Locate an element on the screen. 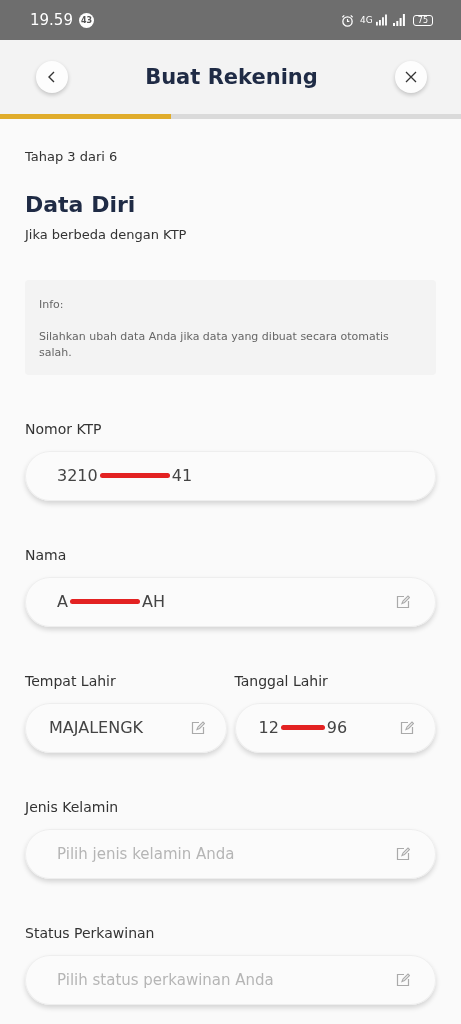  field-value: 12 is located at coordinates (268, 728).